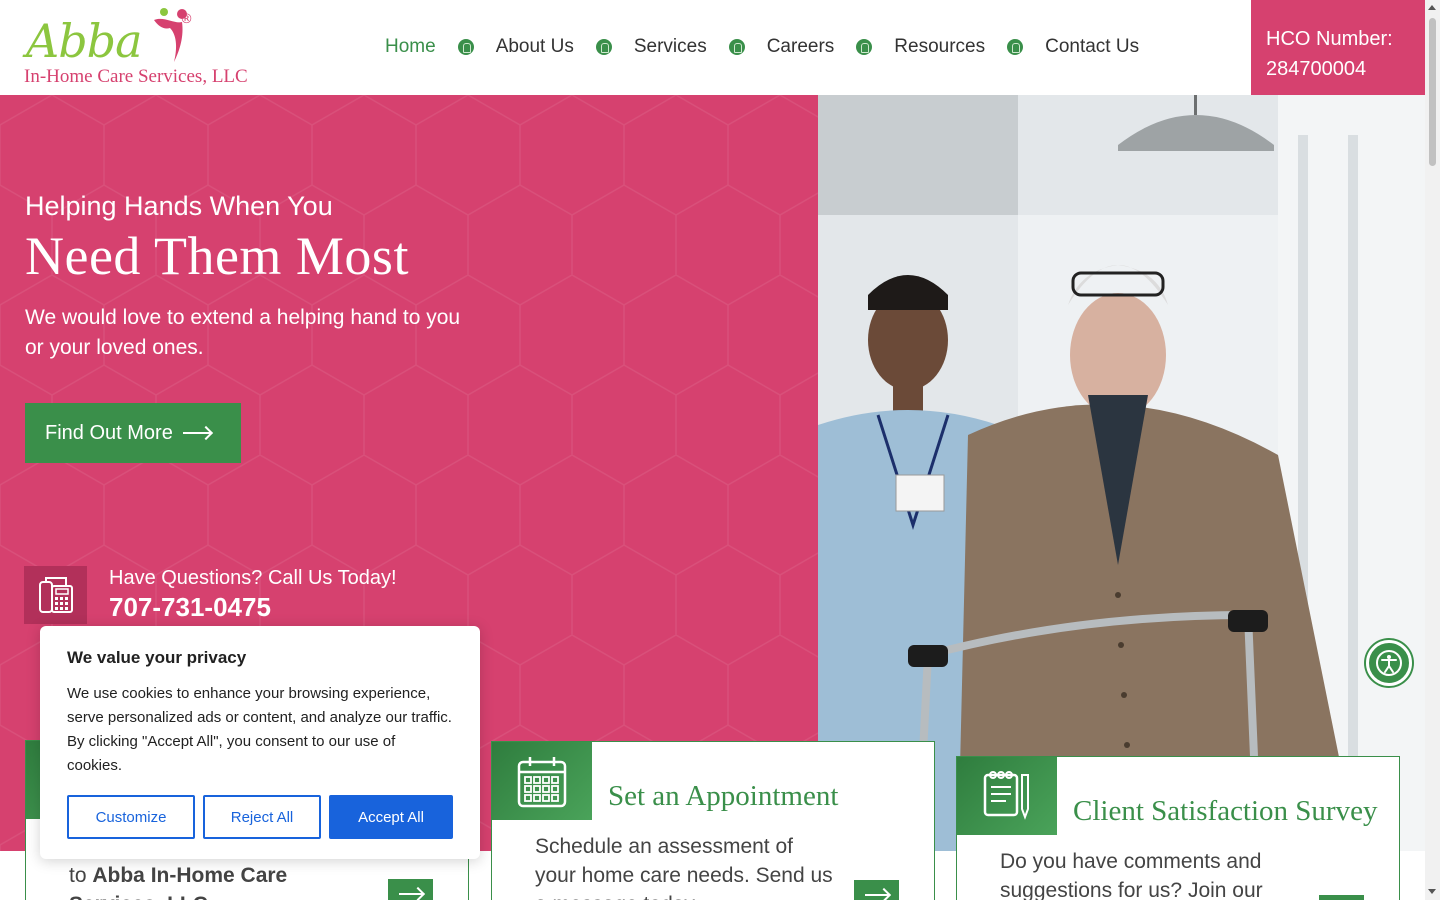 This screenshot has height=900, width=1440. What do you see at coordinates (144, 48) in the screenshot?
I see `site-logo: Abba ® In-Home Care Services, LLC` at bounding box center [144, 48].